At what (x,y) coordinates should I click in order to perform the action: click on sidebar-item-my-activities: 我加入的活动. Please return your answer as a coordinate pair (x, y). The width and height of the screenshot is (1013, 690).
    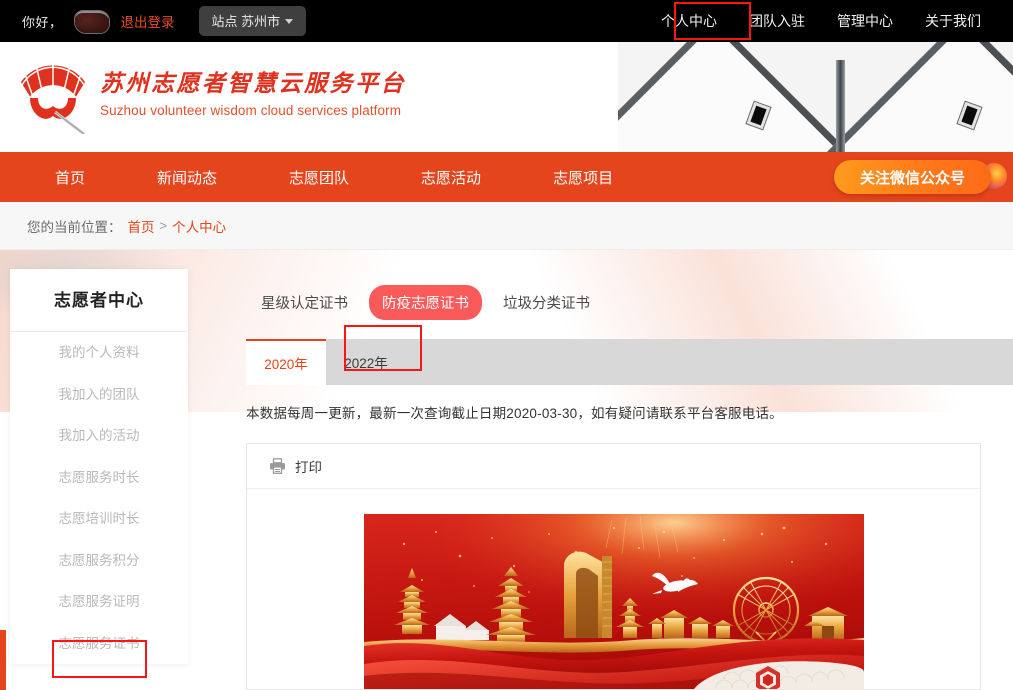
    Looking at the image, I should click on (99, 436).